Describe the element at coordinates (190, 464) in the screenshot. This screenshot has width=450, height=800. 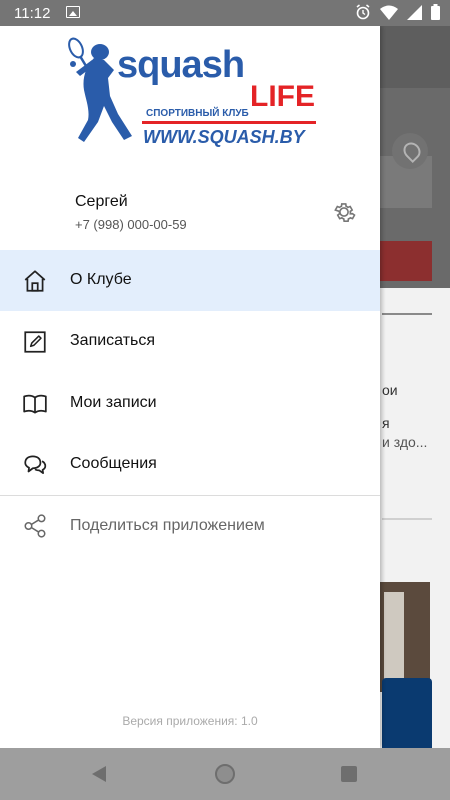
I see `menu-item-messages: Сообщения` at that location.